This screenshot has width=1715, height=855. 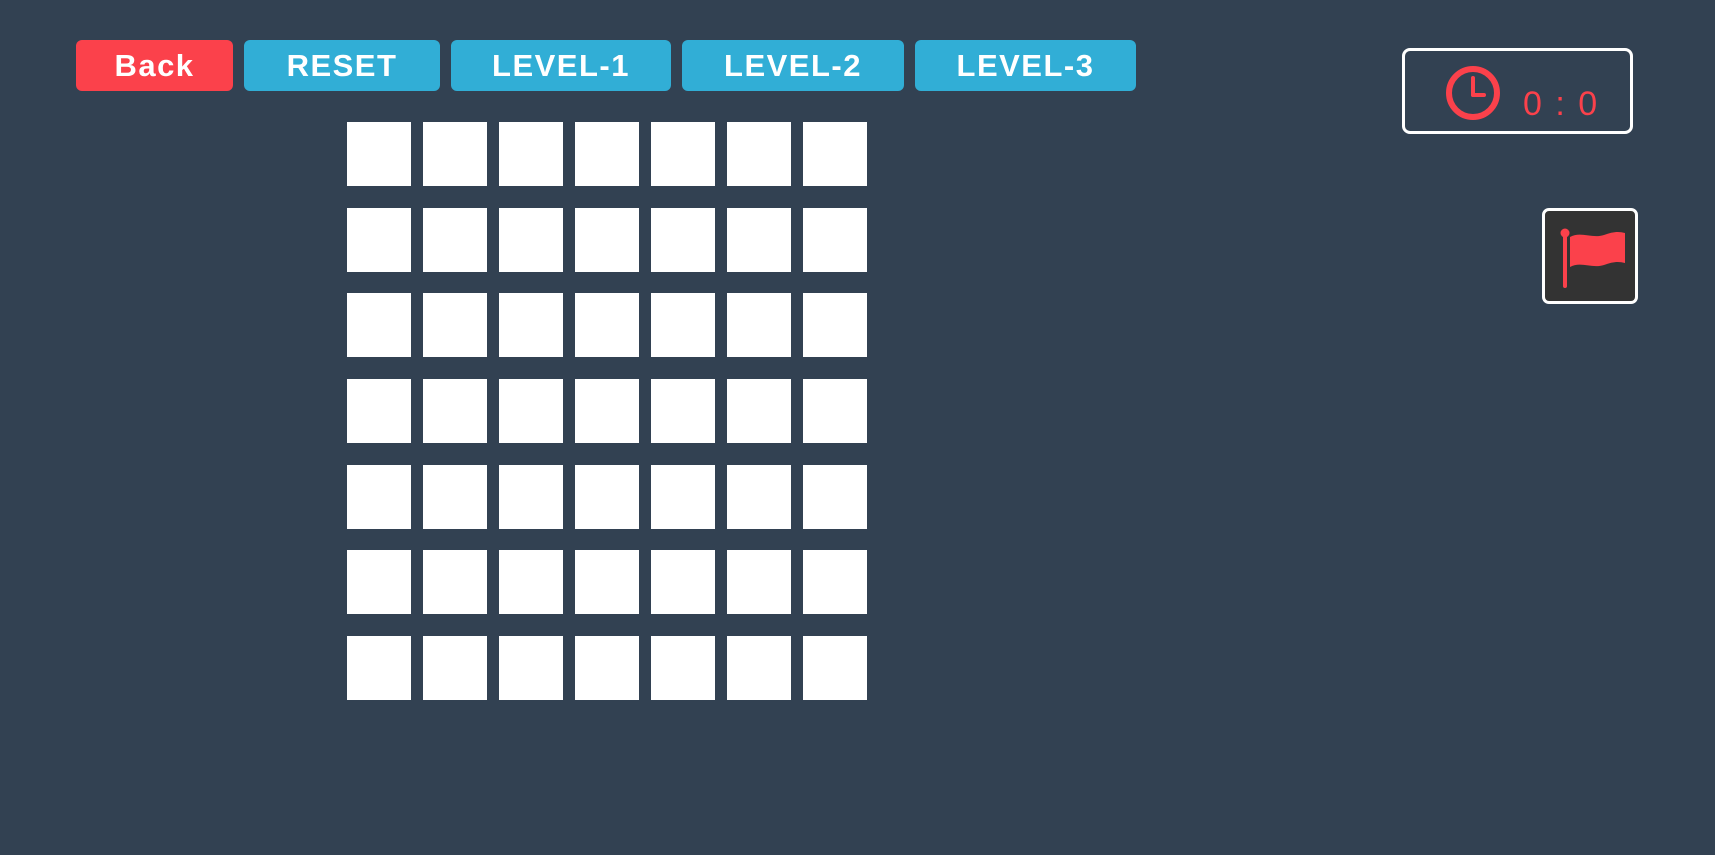 I want to click on clock-icon, so click(x=1473, y=93).